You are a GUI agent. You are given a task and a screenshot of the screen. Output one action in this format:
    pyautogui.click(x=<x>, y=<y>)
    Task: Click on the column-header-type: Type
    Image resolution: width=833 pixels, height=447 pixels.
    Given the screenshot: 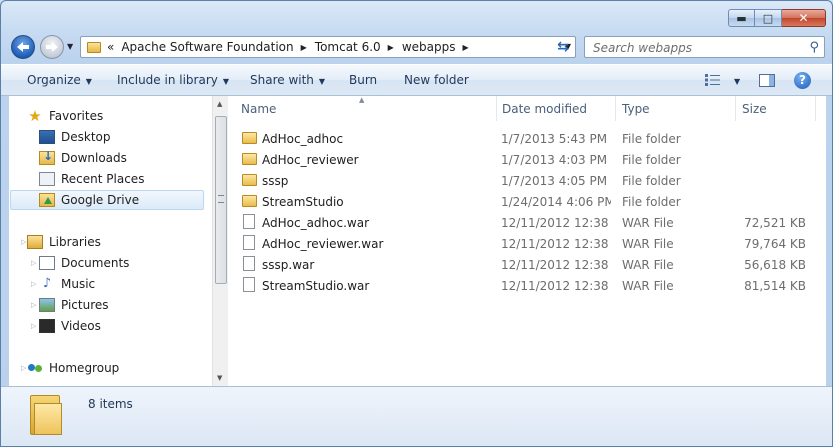 What is the action you would take?
    pyautogui.click(x=676, y=108)
    